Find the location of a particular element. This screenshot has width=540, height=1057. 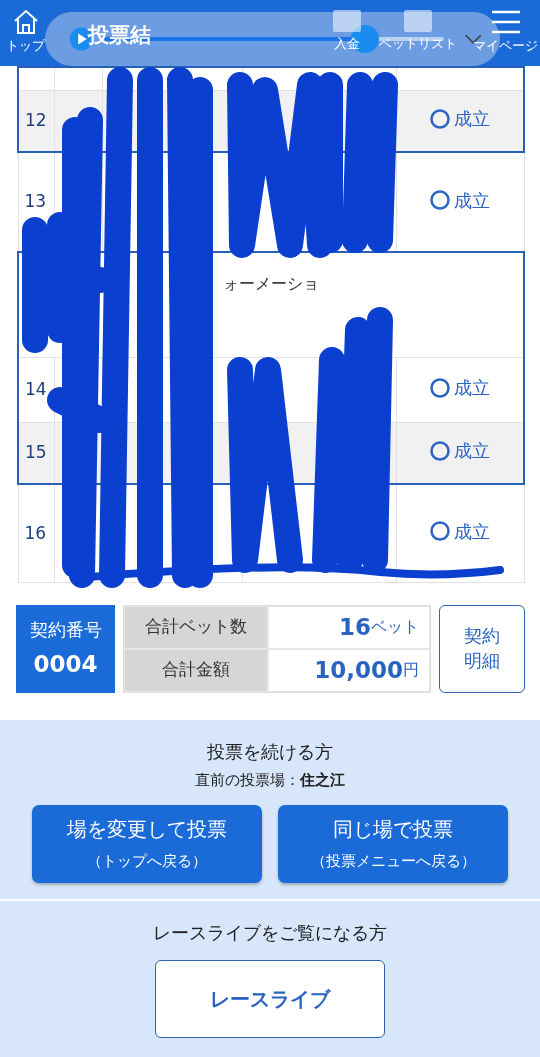

bet-number: 12 is located at coordinates (36, 120).